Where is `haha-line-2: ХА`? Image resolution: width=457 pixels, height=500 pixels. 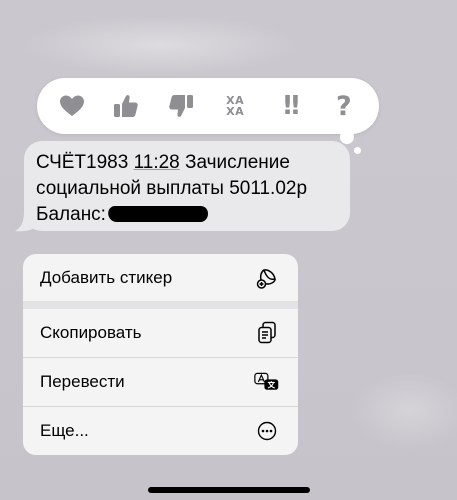
haha-line-2: ХА is located at coordinates (235, 111).